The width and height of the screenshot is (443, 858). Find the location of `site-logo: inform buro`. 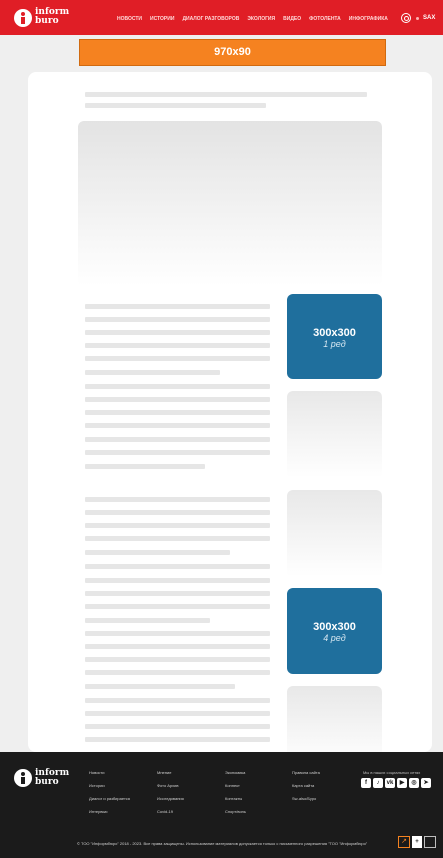

site-logo: inform buro is located at coordinates (47, 17).